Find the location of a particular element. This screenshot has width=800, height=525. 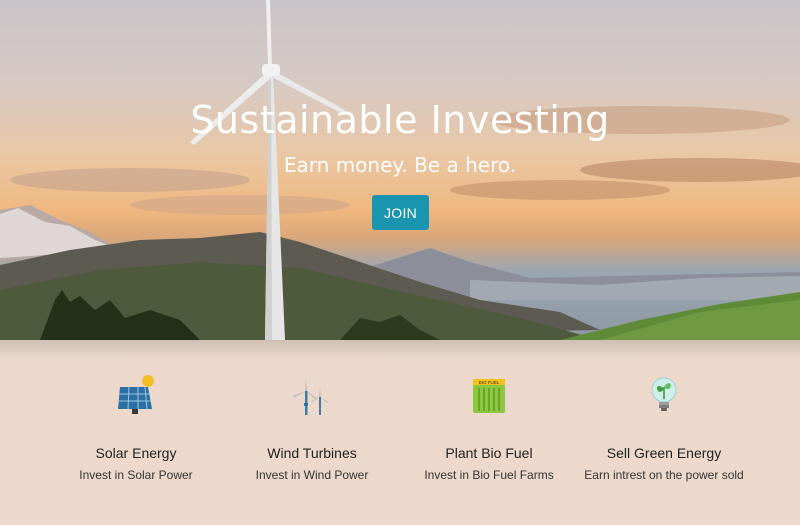

hero-subtitle: Earn money. Be a hero. is located at coordinates (400, 165).